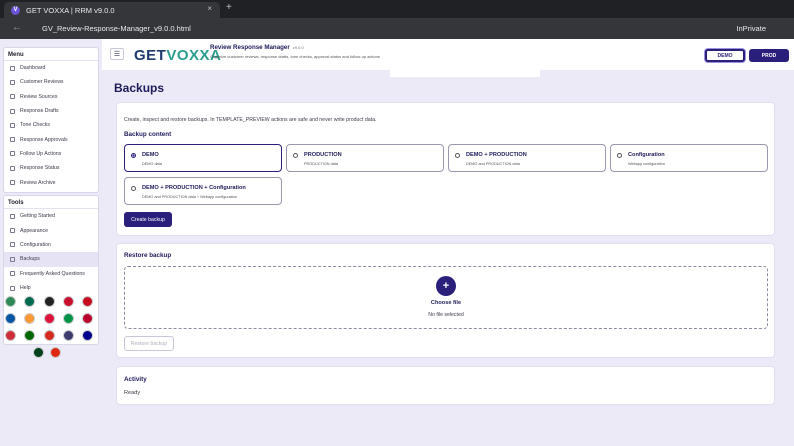 Image resolution: width=794 pixels, height=446 pixels. Describe the element at coordinates (15, 10) in the screenshot. I see `favicon-icon: V` at that location.